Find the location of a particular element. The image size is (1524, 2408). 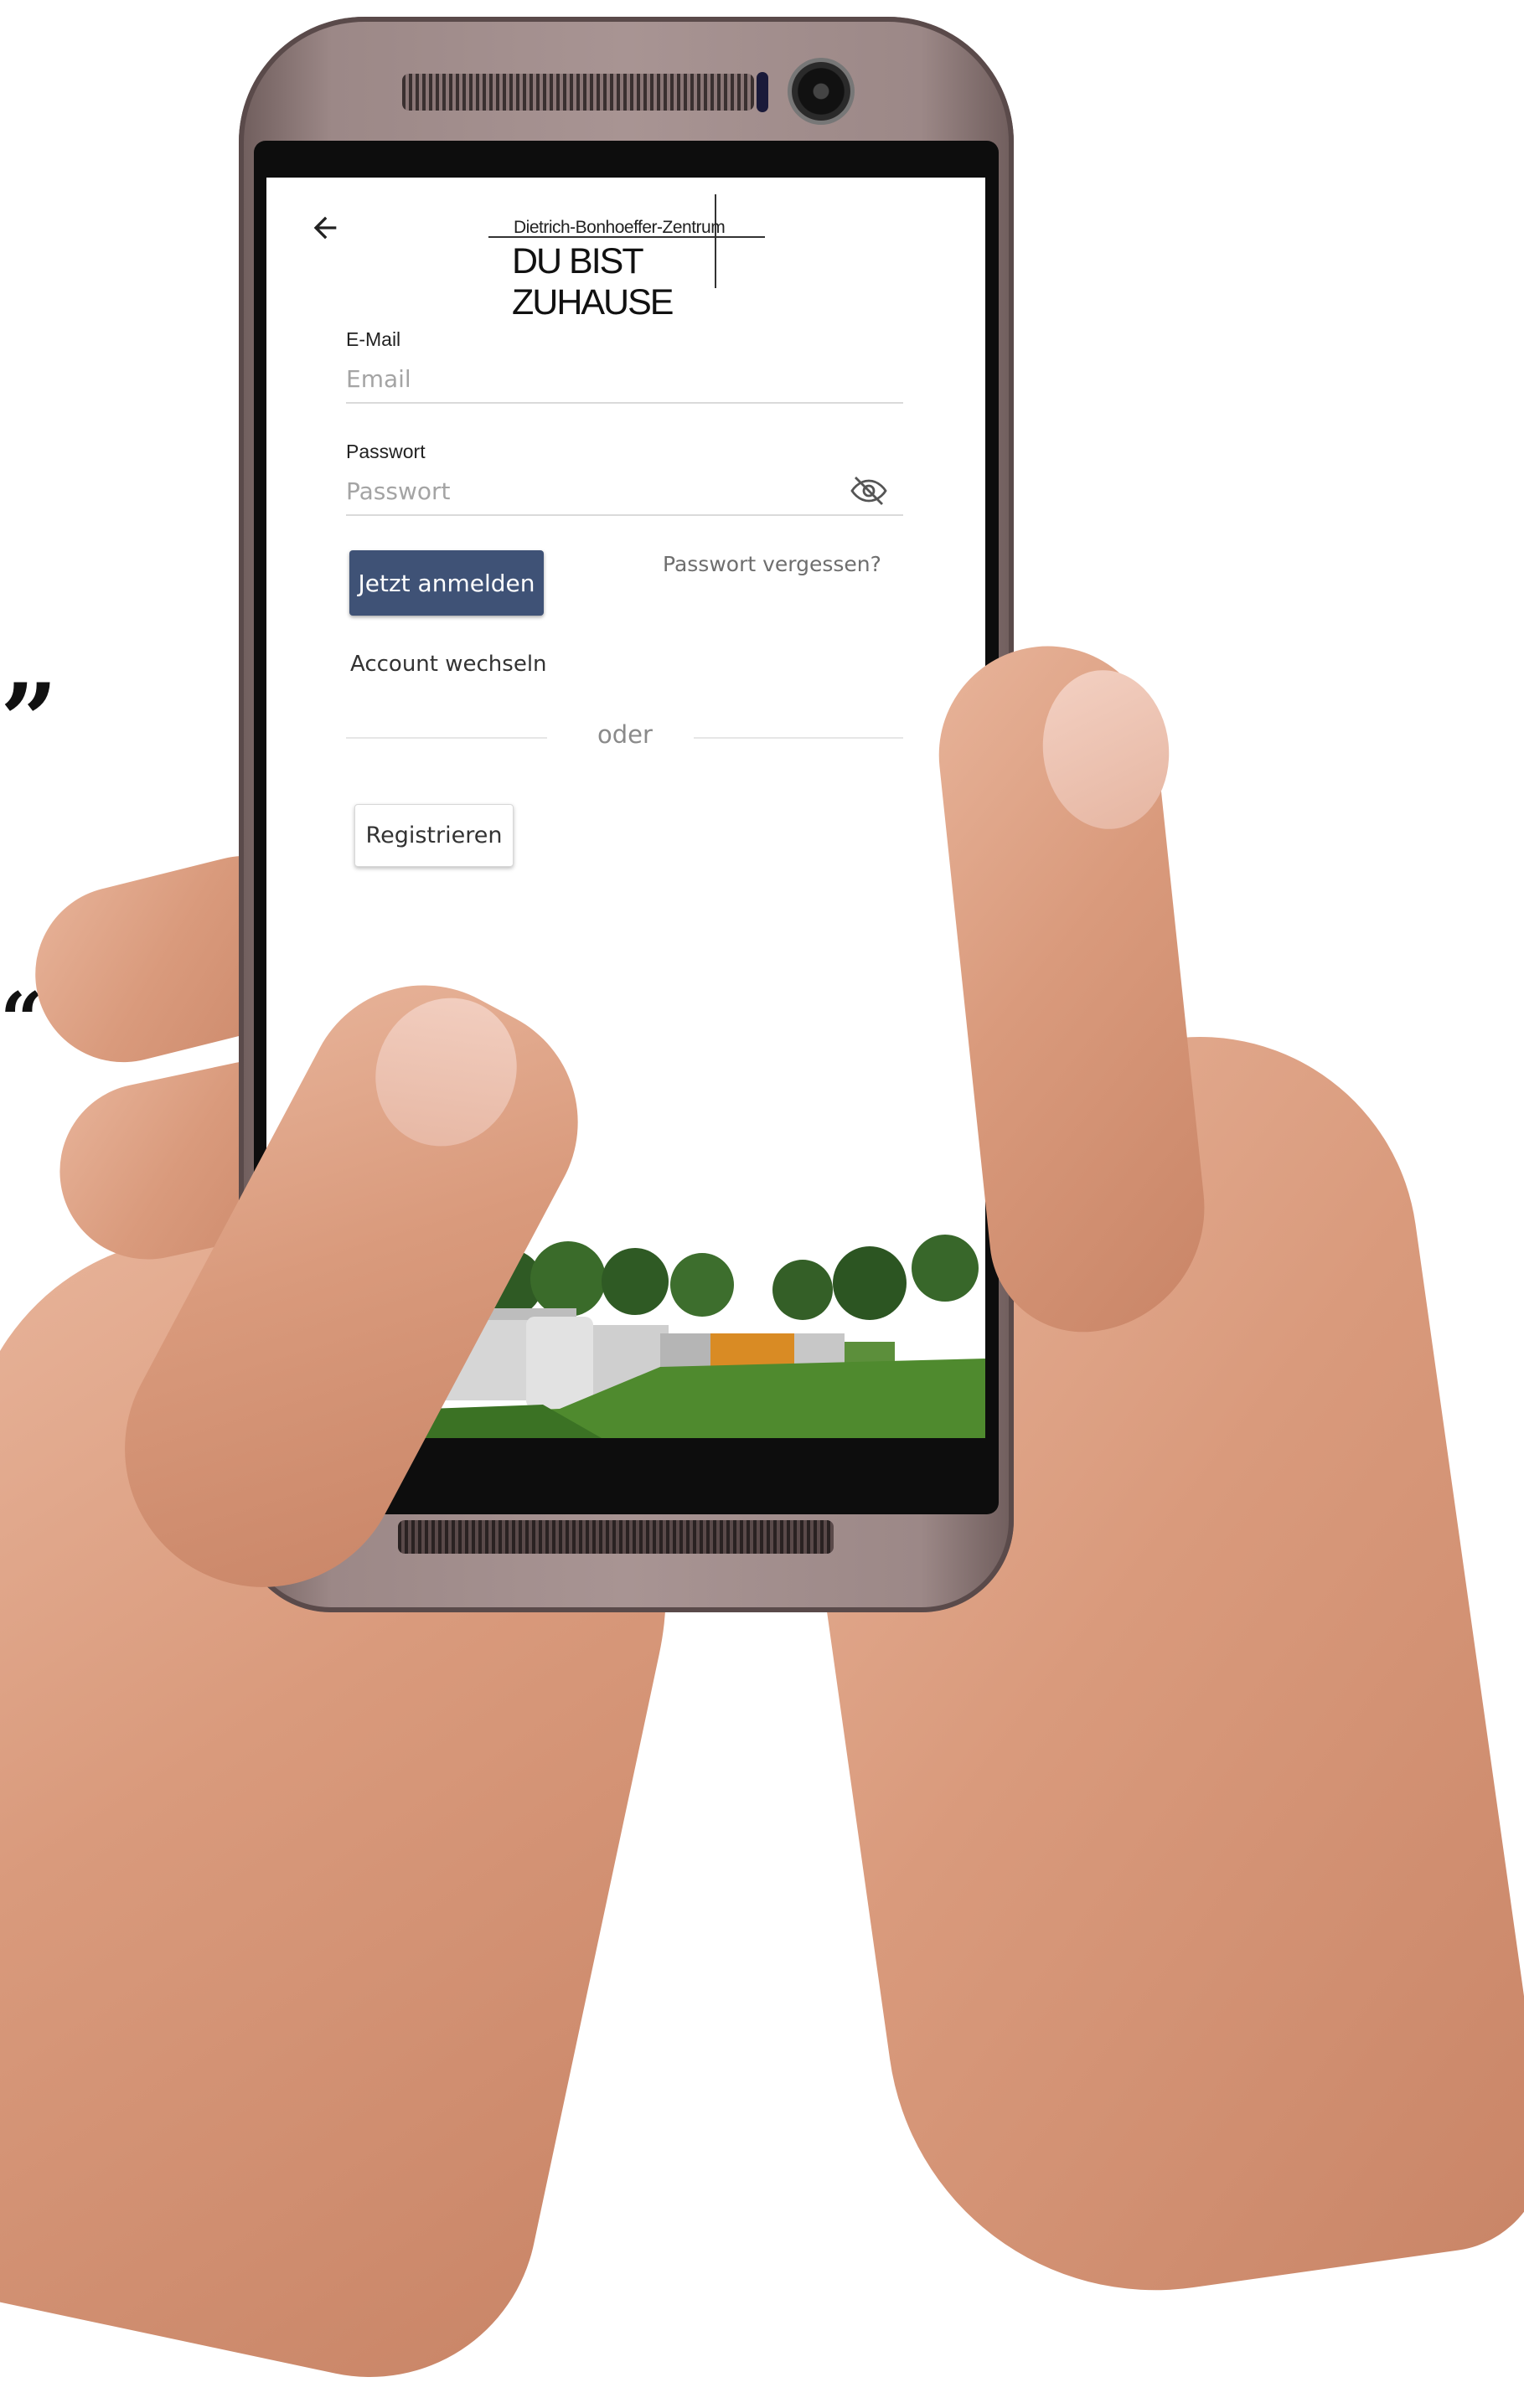

earpiece-speaker is located at coordinates (578, 92).